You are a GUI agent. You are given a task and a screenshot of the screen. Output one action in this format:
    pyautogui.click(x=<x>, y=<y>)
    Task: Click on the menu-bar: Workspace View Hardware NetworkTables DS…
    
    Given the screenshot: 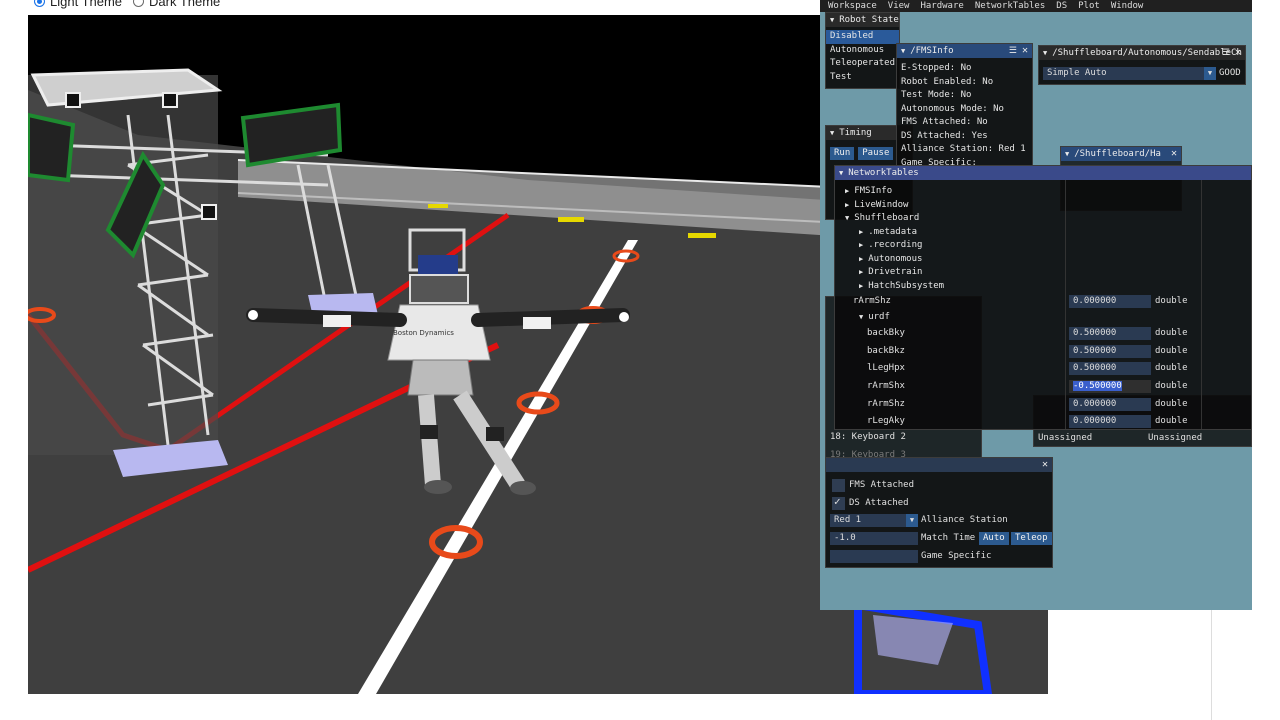 What is the action you would take?
    pyautogui.click(x=1036, y=6)
    